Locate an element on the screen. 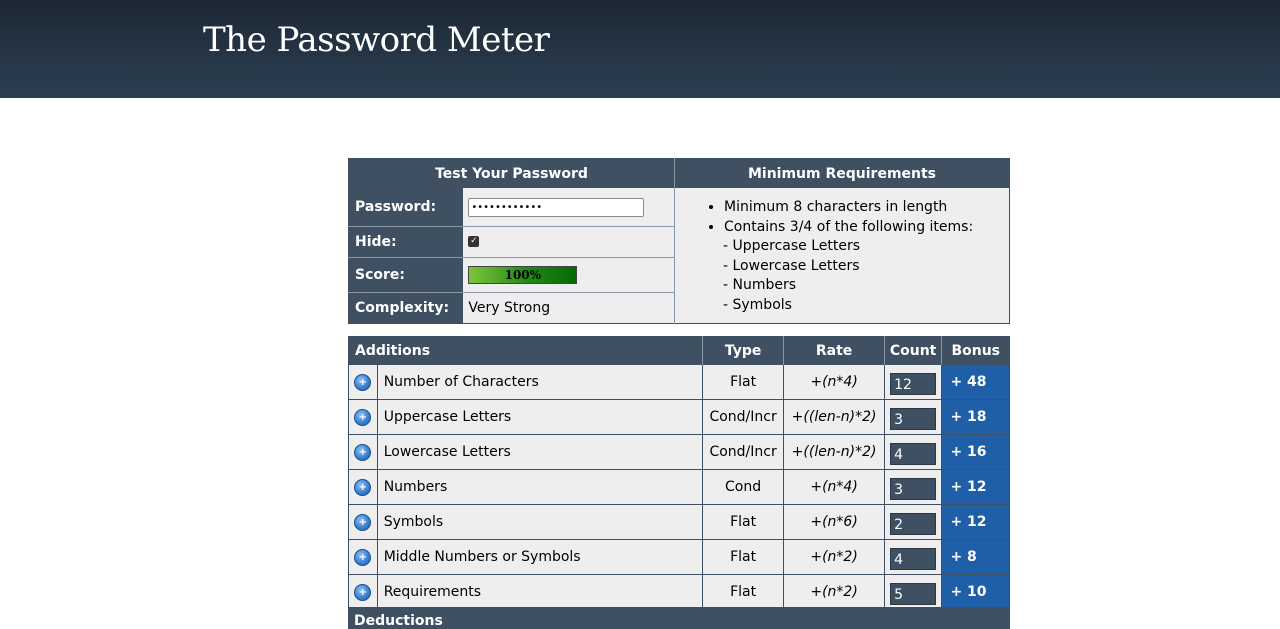  complexity-label: Complexity: is located at coordinates (406, 307).